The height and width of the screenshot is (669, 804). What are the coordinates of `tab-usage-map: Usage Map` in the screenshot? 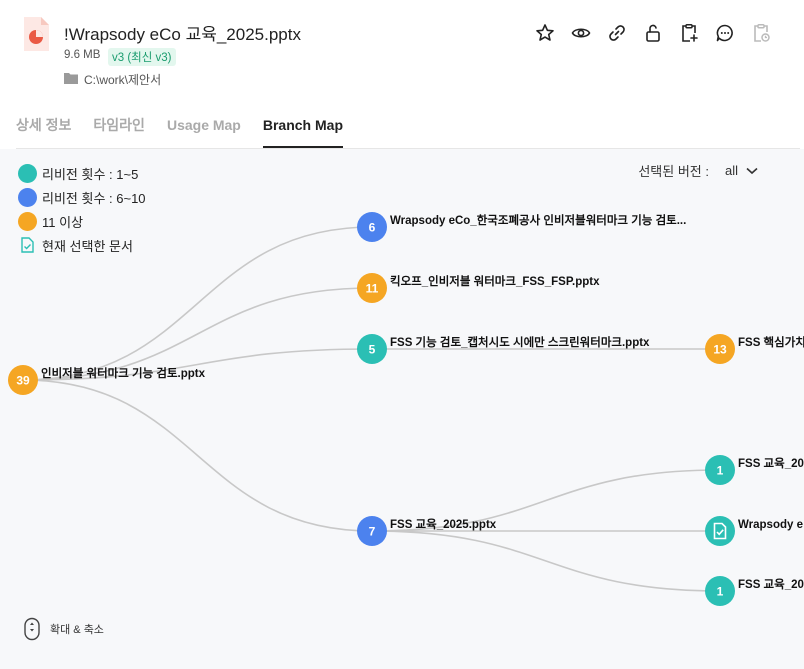 It's located at (204, 128).